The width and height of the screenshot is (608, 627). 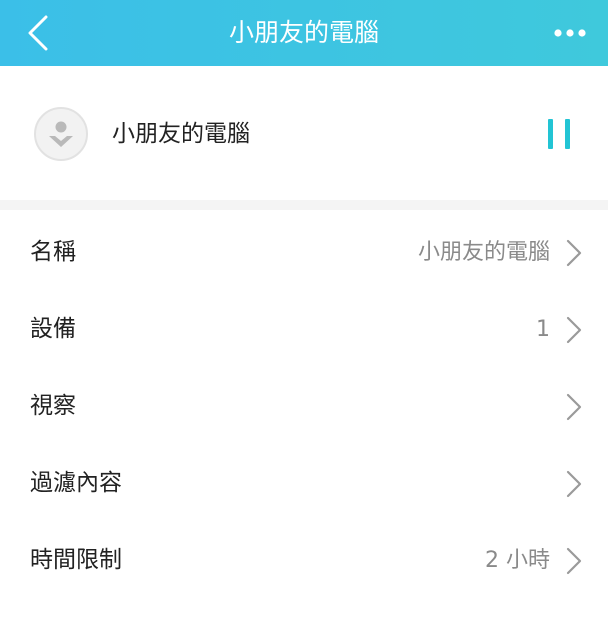 What do you see at coordinates (304, 314) in the screenshot?
I see `settings-row-devices: 設備 1` at bounding box center [304, 314].